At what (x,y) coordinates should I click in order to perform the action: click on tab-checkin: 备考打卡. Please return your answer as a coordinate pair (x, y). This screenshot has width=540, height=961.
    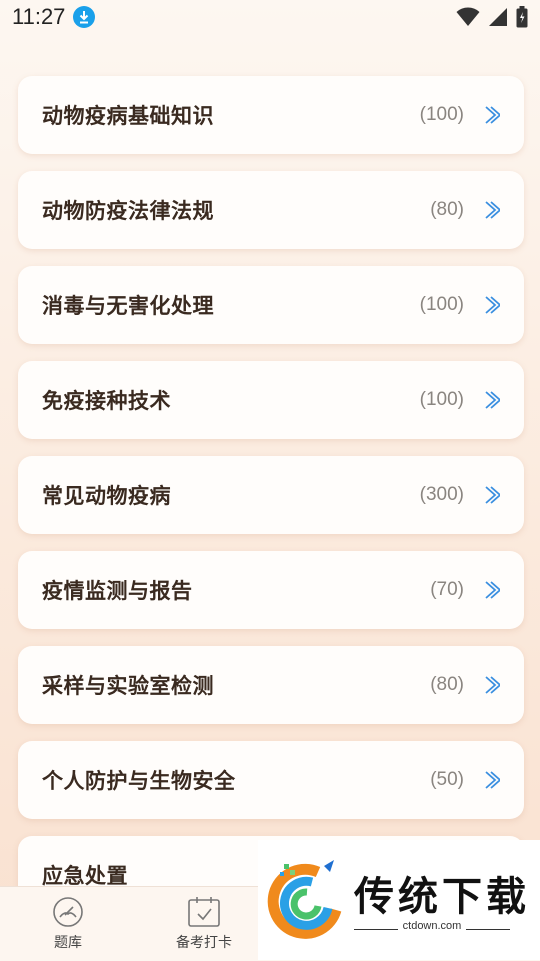
    Looking at the image, I should click on (204, 924).